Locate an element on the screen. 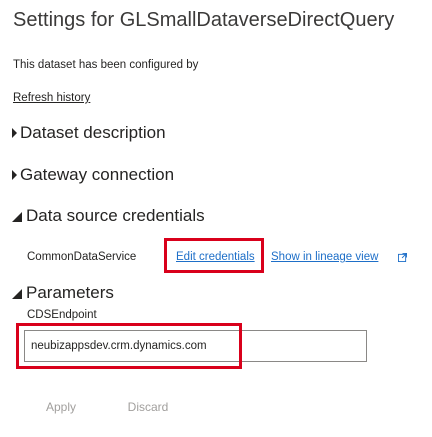 This screenshot has height=437, width=432. discard-button: Discard is located at coordinates (148, 407).